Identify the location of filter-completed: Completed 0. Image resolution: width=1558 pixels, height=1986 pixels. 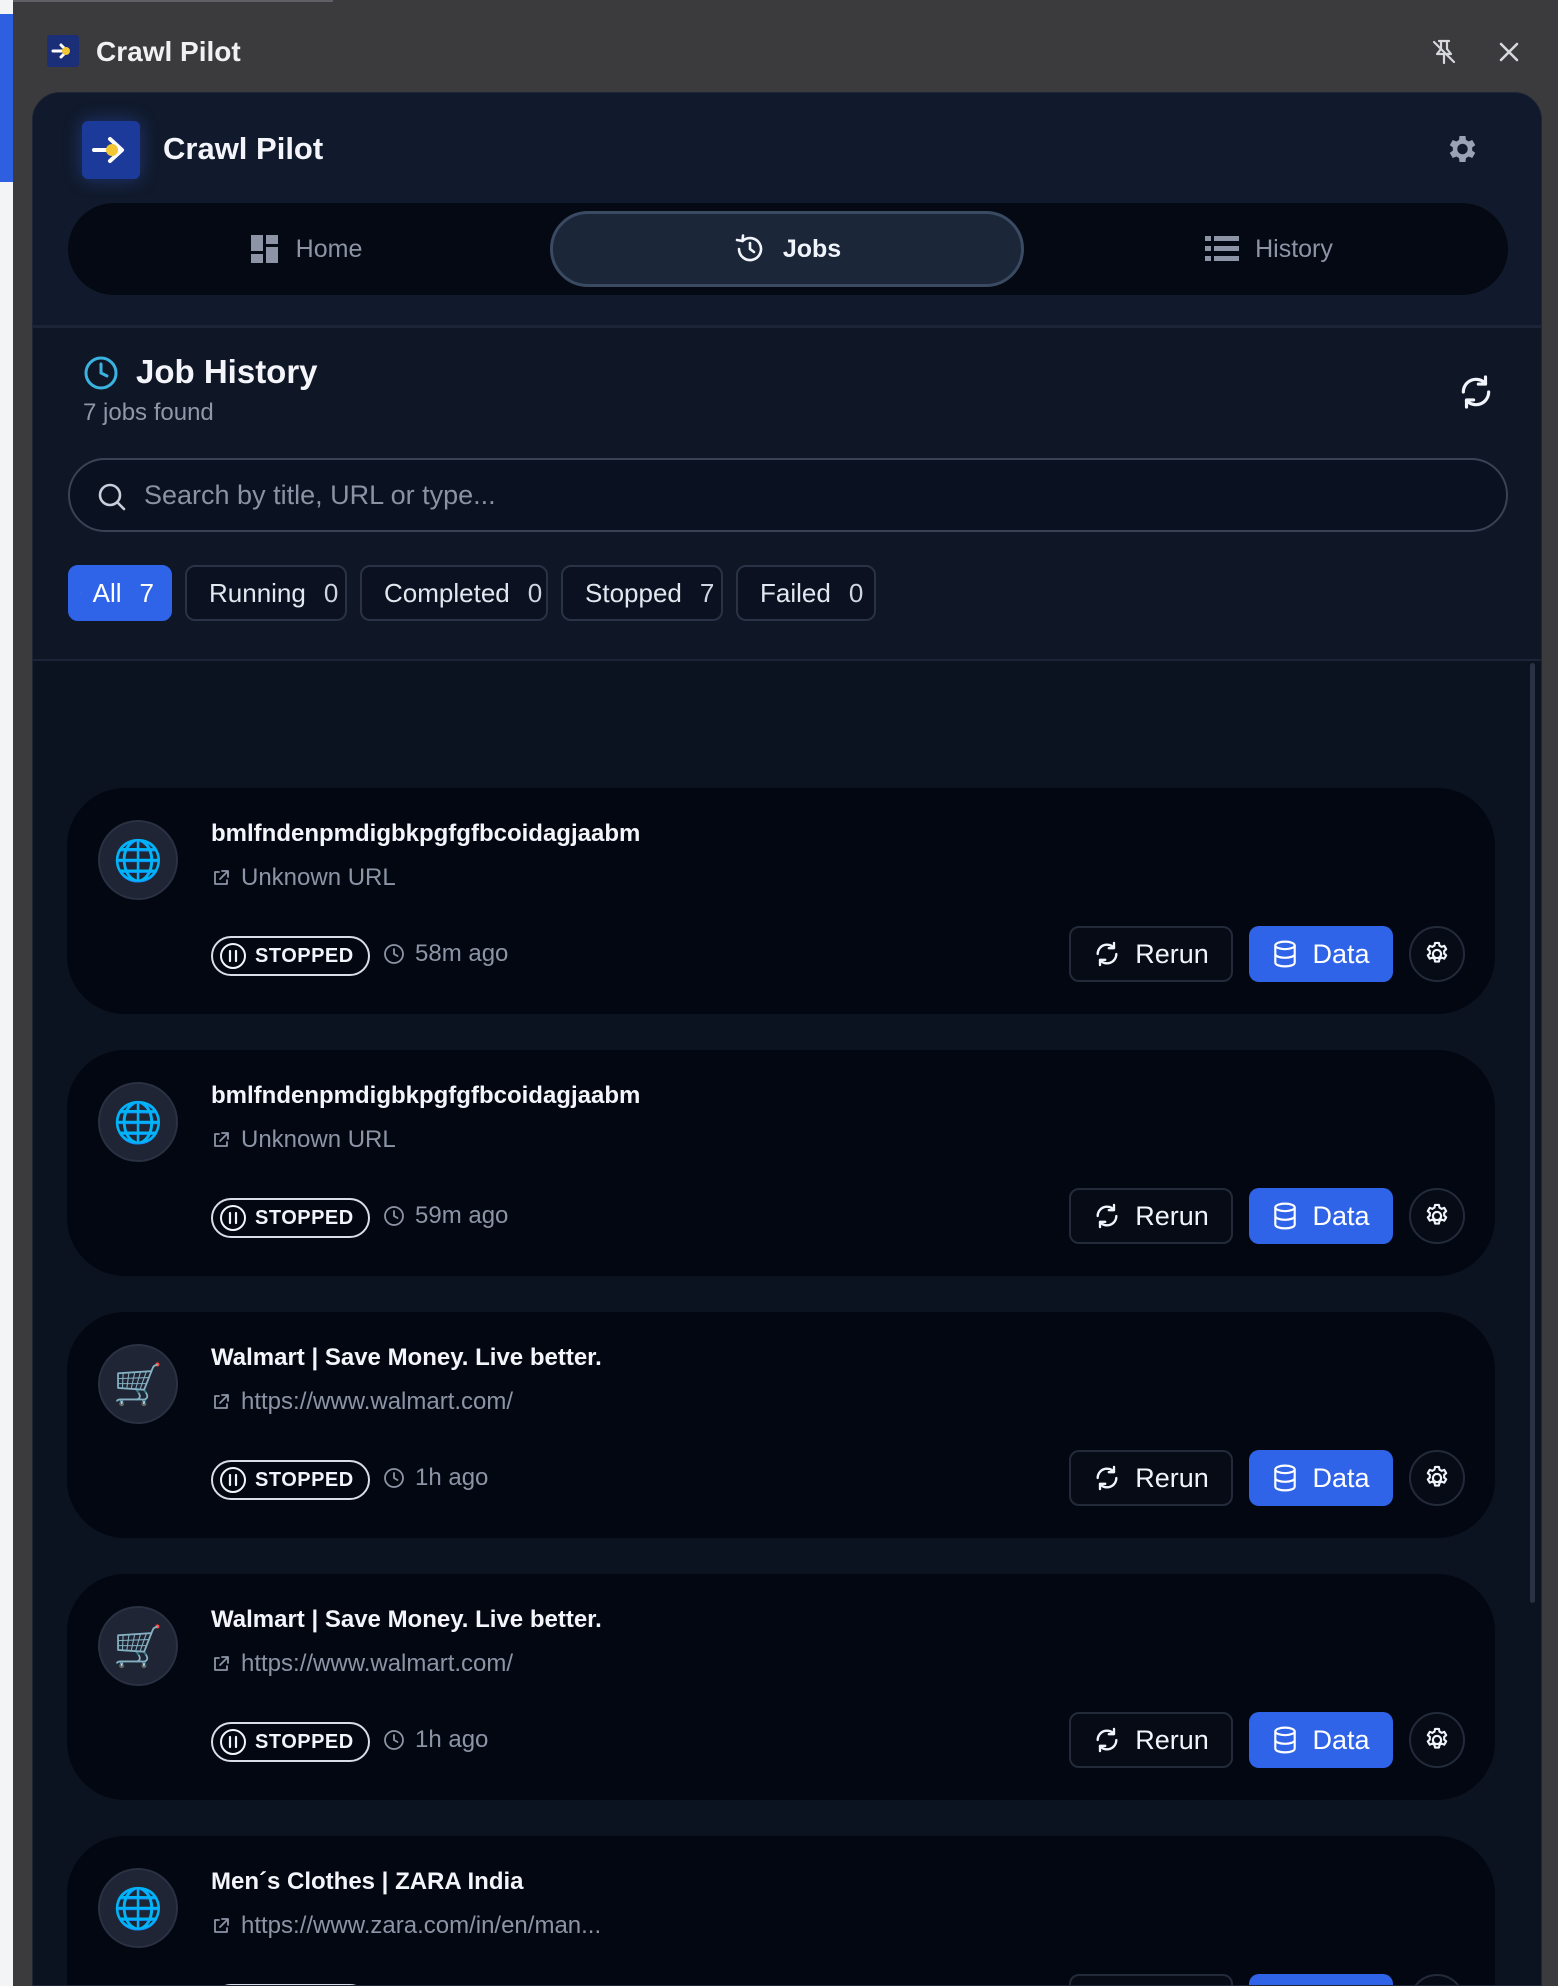
(454, 593).